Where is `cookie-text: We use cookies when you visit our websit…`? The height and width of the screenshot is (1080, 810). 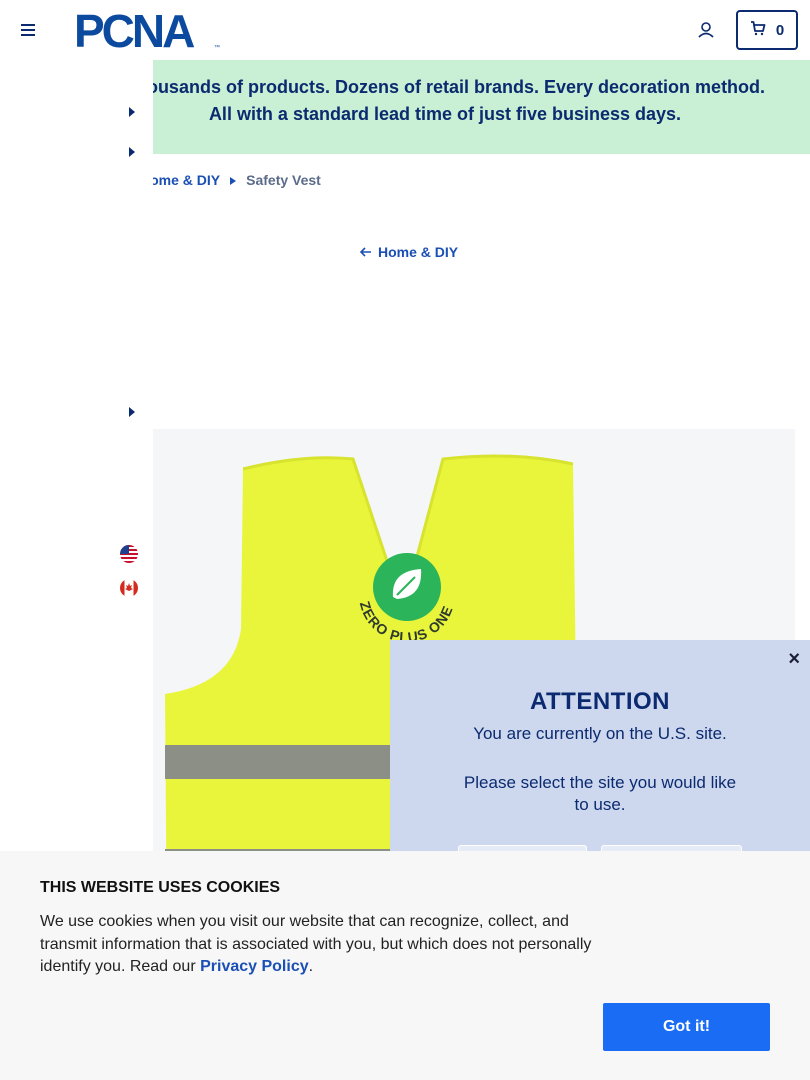
cookie-text: We use cookies when you visit our websit… is located at coordinates (325, 945).